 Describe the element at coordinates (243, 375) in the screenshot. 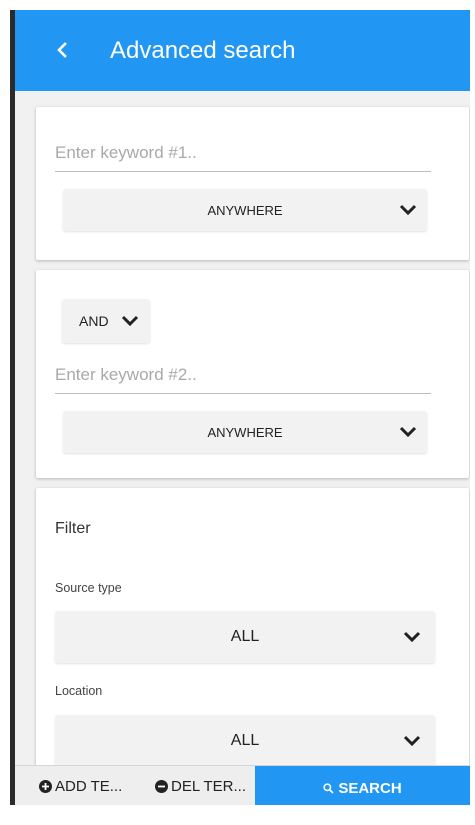

I see `keyword-2-input` at that location.